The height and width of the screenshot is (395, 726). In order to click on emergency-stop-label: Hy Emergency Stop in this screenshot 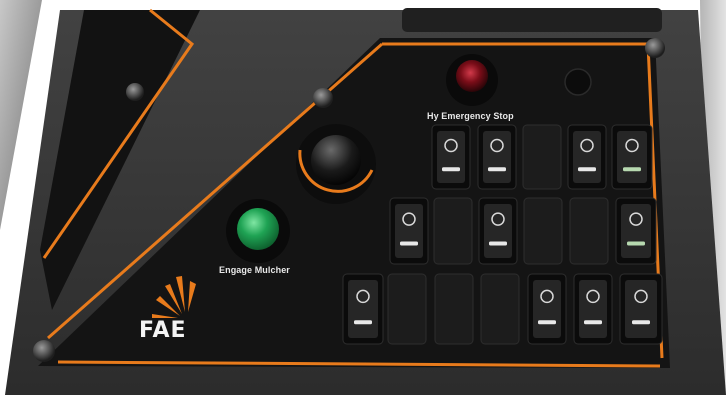, I will do `click(470, 116)`.